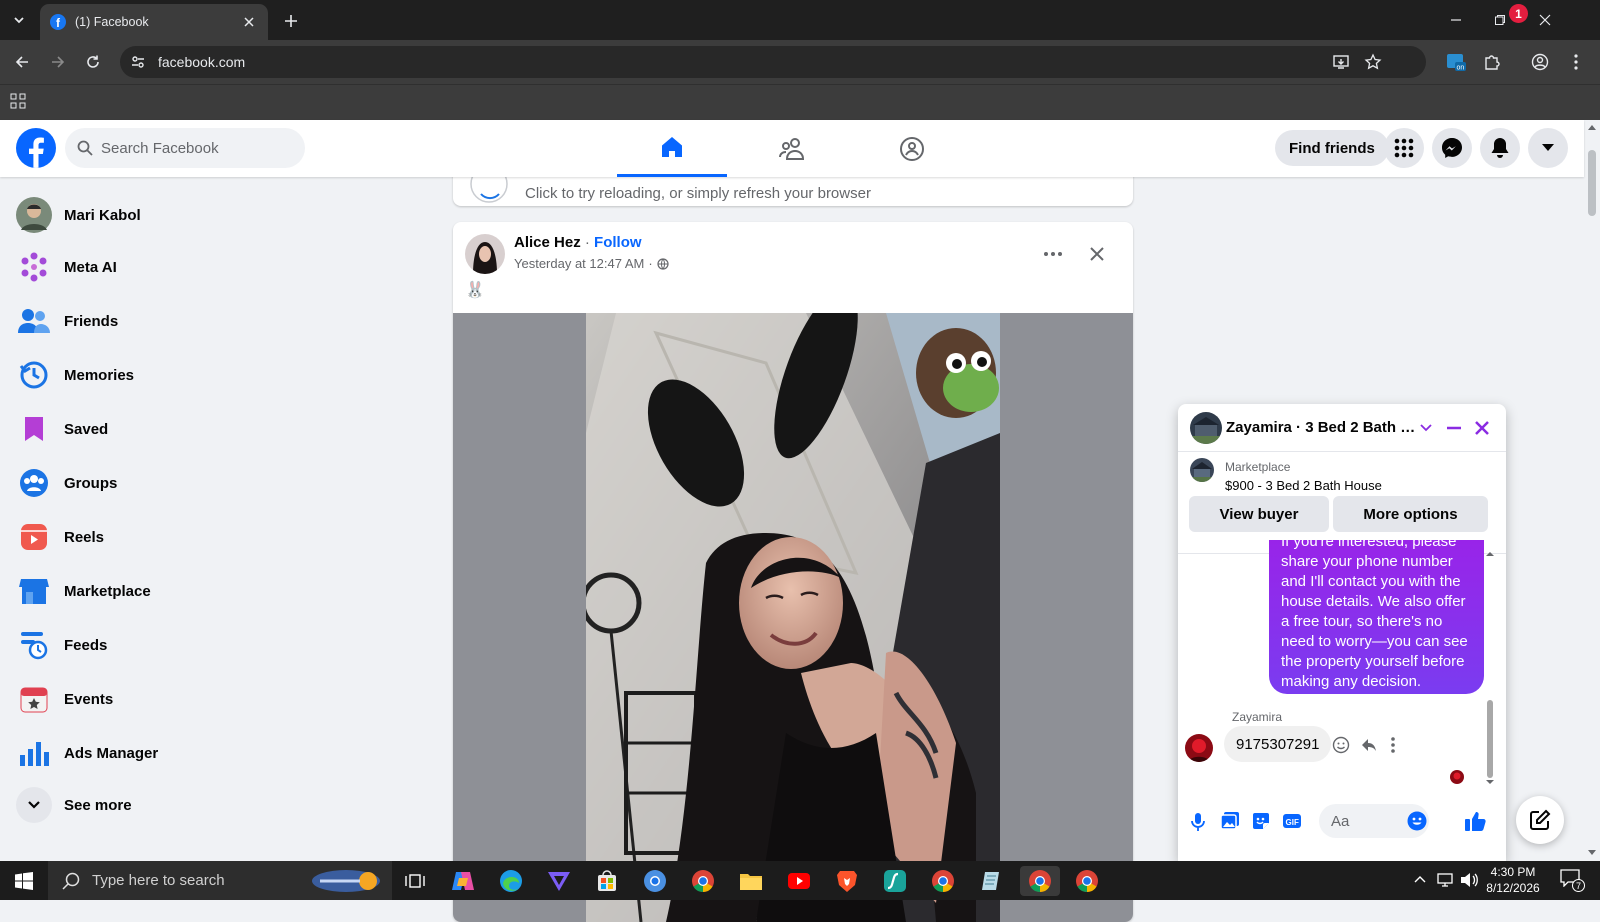 The image size is (1600, 922). I want to click on sidebar-item-groups: Groups, so click(218, 483).